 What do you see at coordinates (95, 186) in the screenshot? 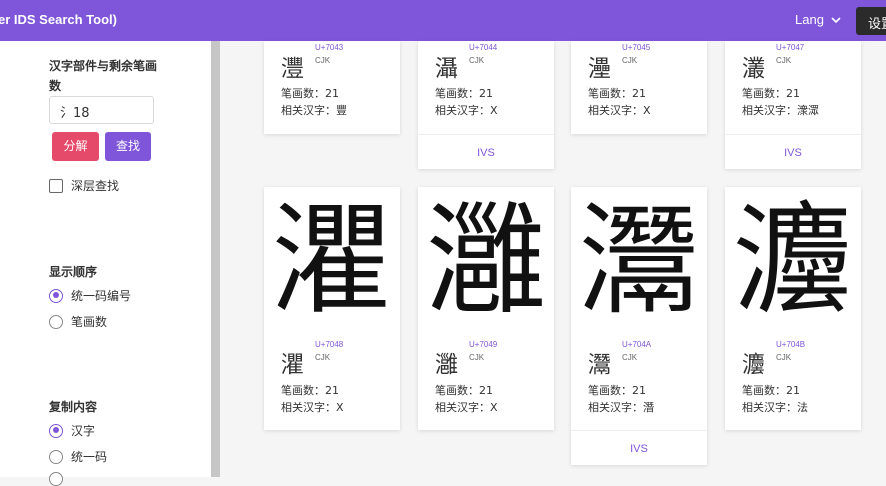
I see `deep-search-label: 深层查找` at bounding box center [95, 186].